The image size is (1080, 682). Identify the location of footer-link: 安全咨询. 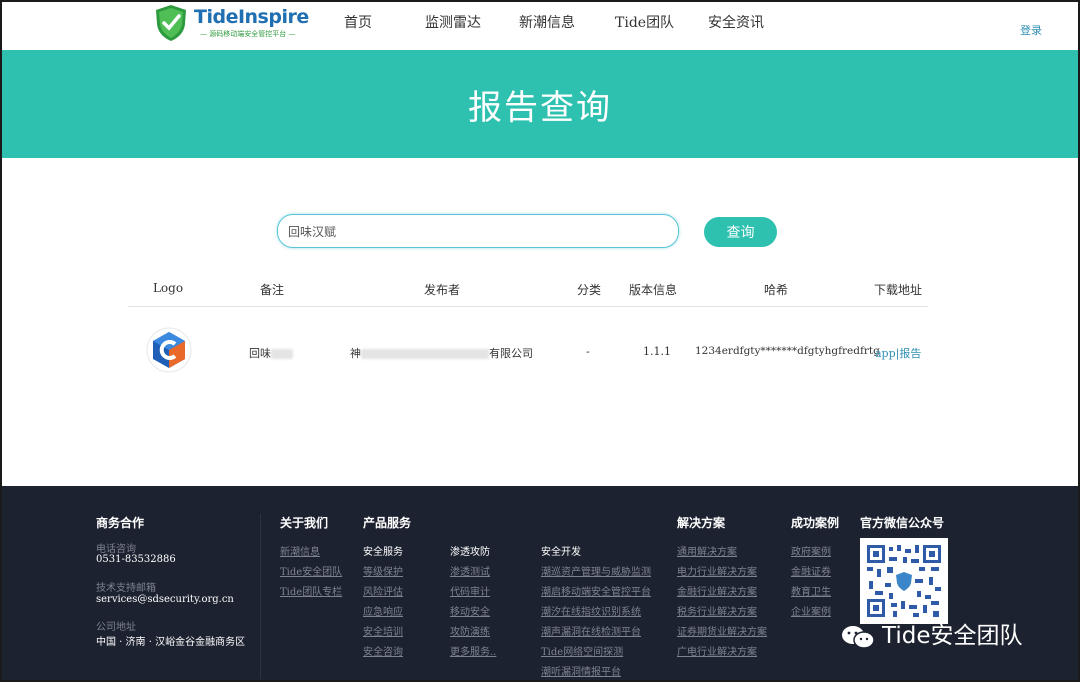
(383, 650).